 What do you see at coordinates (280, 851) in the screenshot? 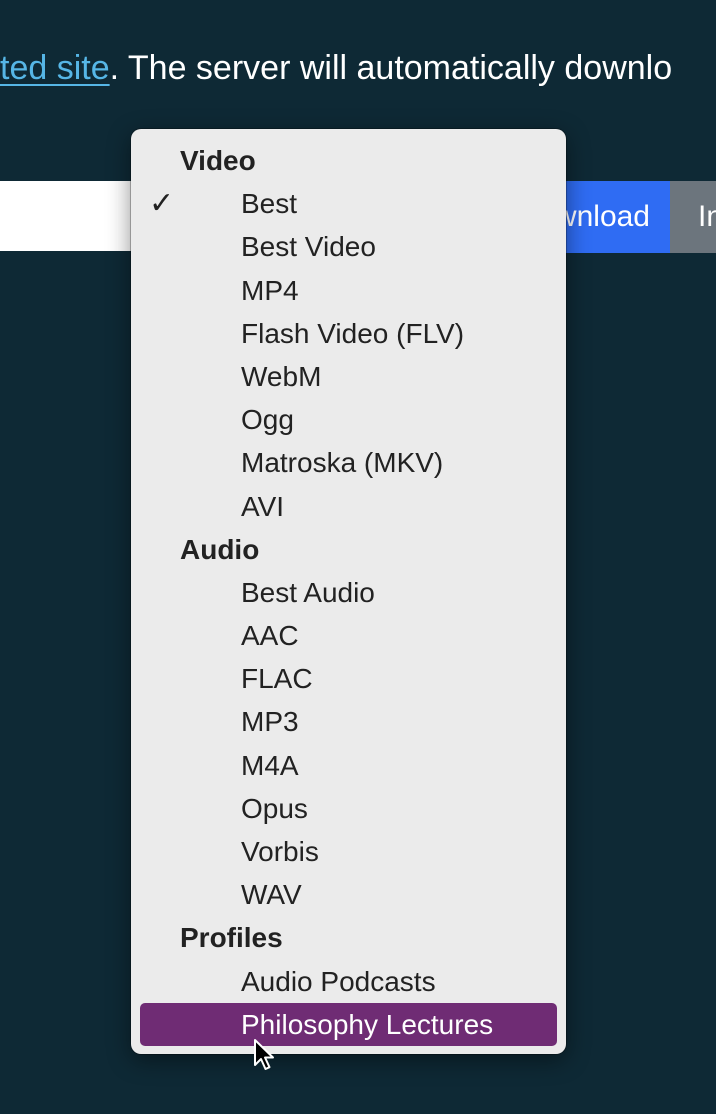
I see `menu-option-label: Vorbis` at bounding box center [280, 851].